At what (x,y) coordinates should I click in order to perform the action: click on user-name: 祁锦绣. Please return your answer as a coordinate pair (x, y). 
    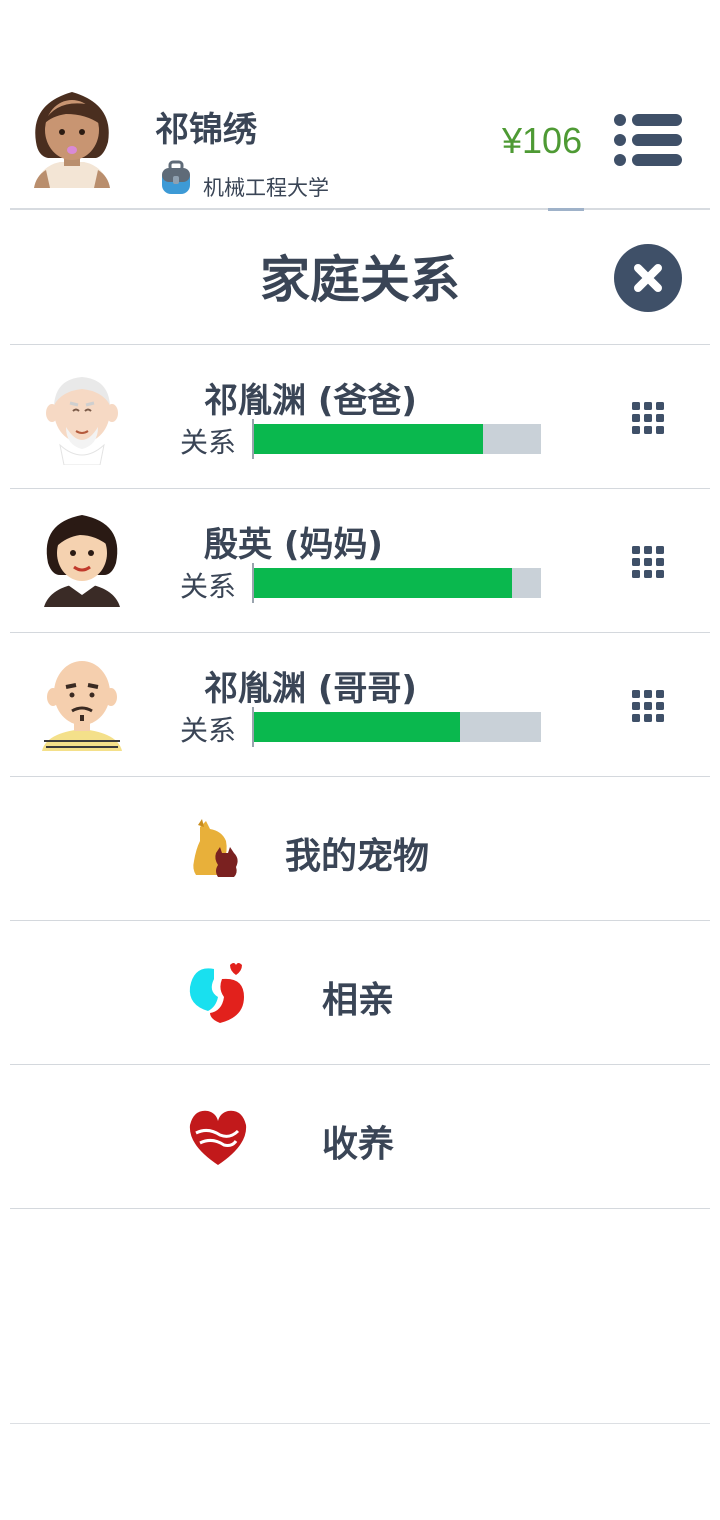
    Looking at the image, I should click on (206, 130).